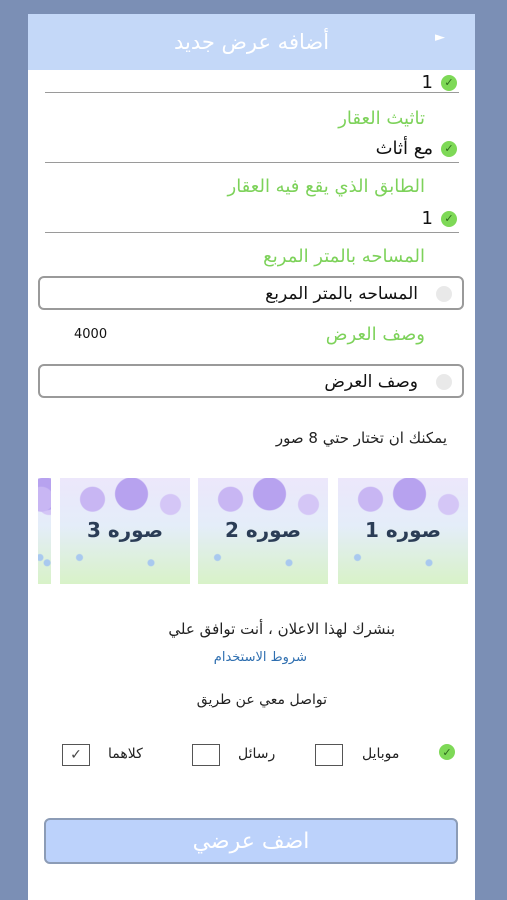 The height and width of the screenshot is (900, 507). I want to click on furnishing-value: ✓ مع أثاث, so click(416, 148).